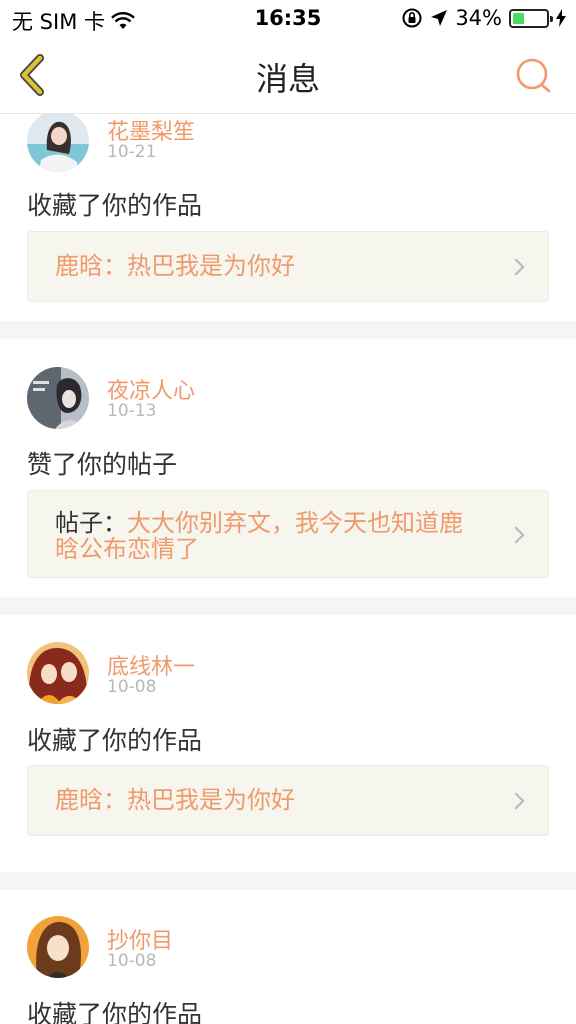 This screenshot has width=576, height=1024. Describe the element at coordinates (561, 18) in the screenshot. I see `charging-icon` at that location.